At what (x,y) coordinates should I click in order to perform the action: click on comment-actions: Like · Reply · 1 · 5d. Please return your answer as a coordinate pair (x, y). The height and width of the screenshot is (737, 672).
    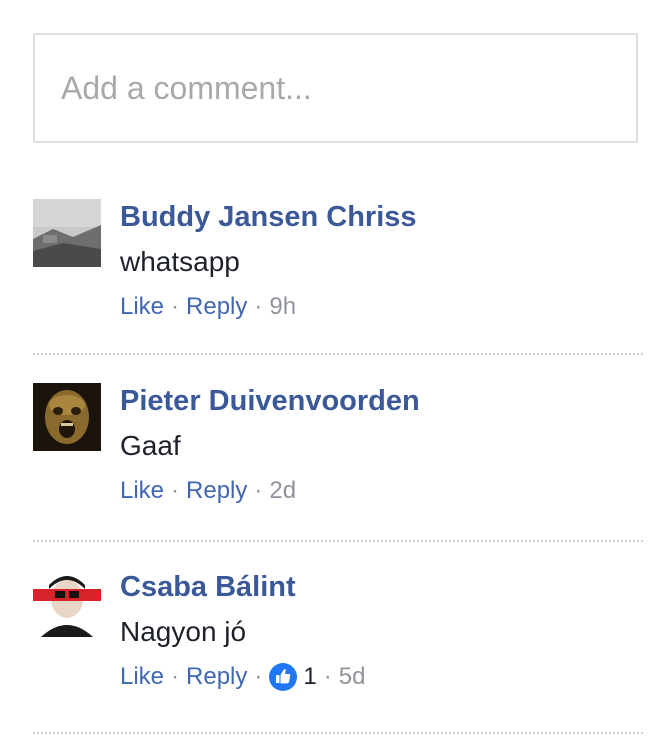
    Looking at the image, I should click on (242, 677).